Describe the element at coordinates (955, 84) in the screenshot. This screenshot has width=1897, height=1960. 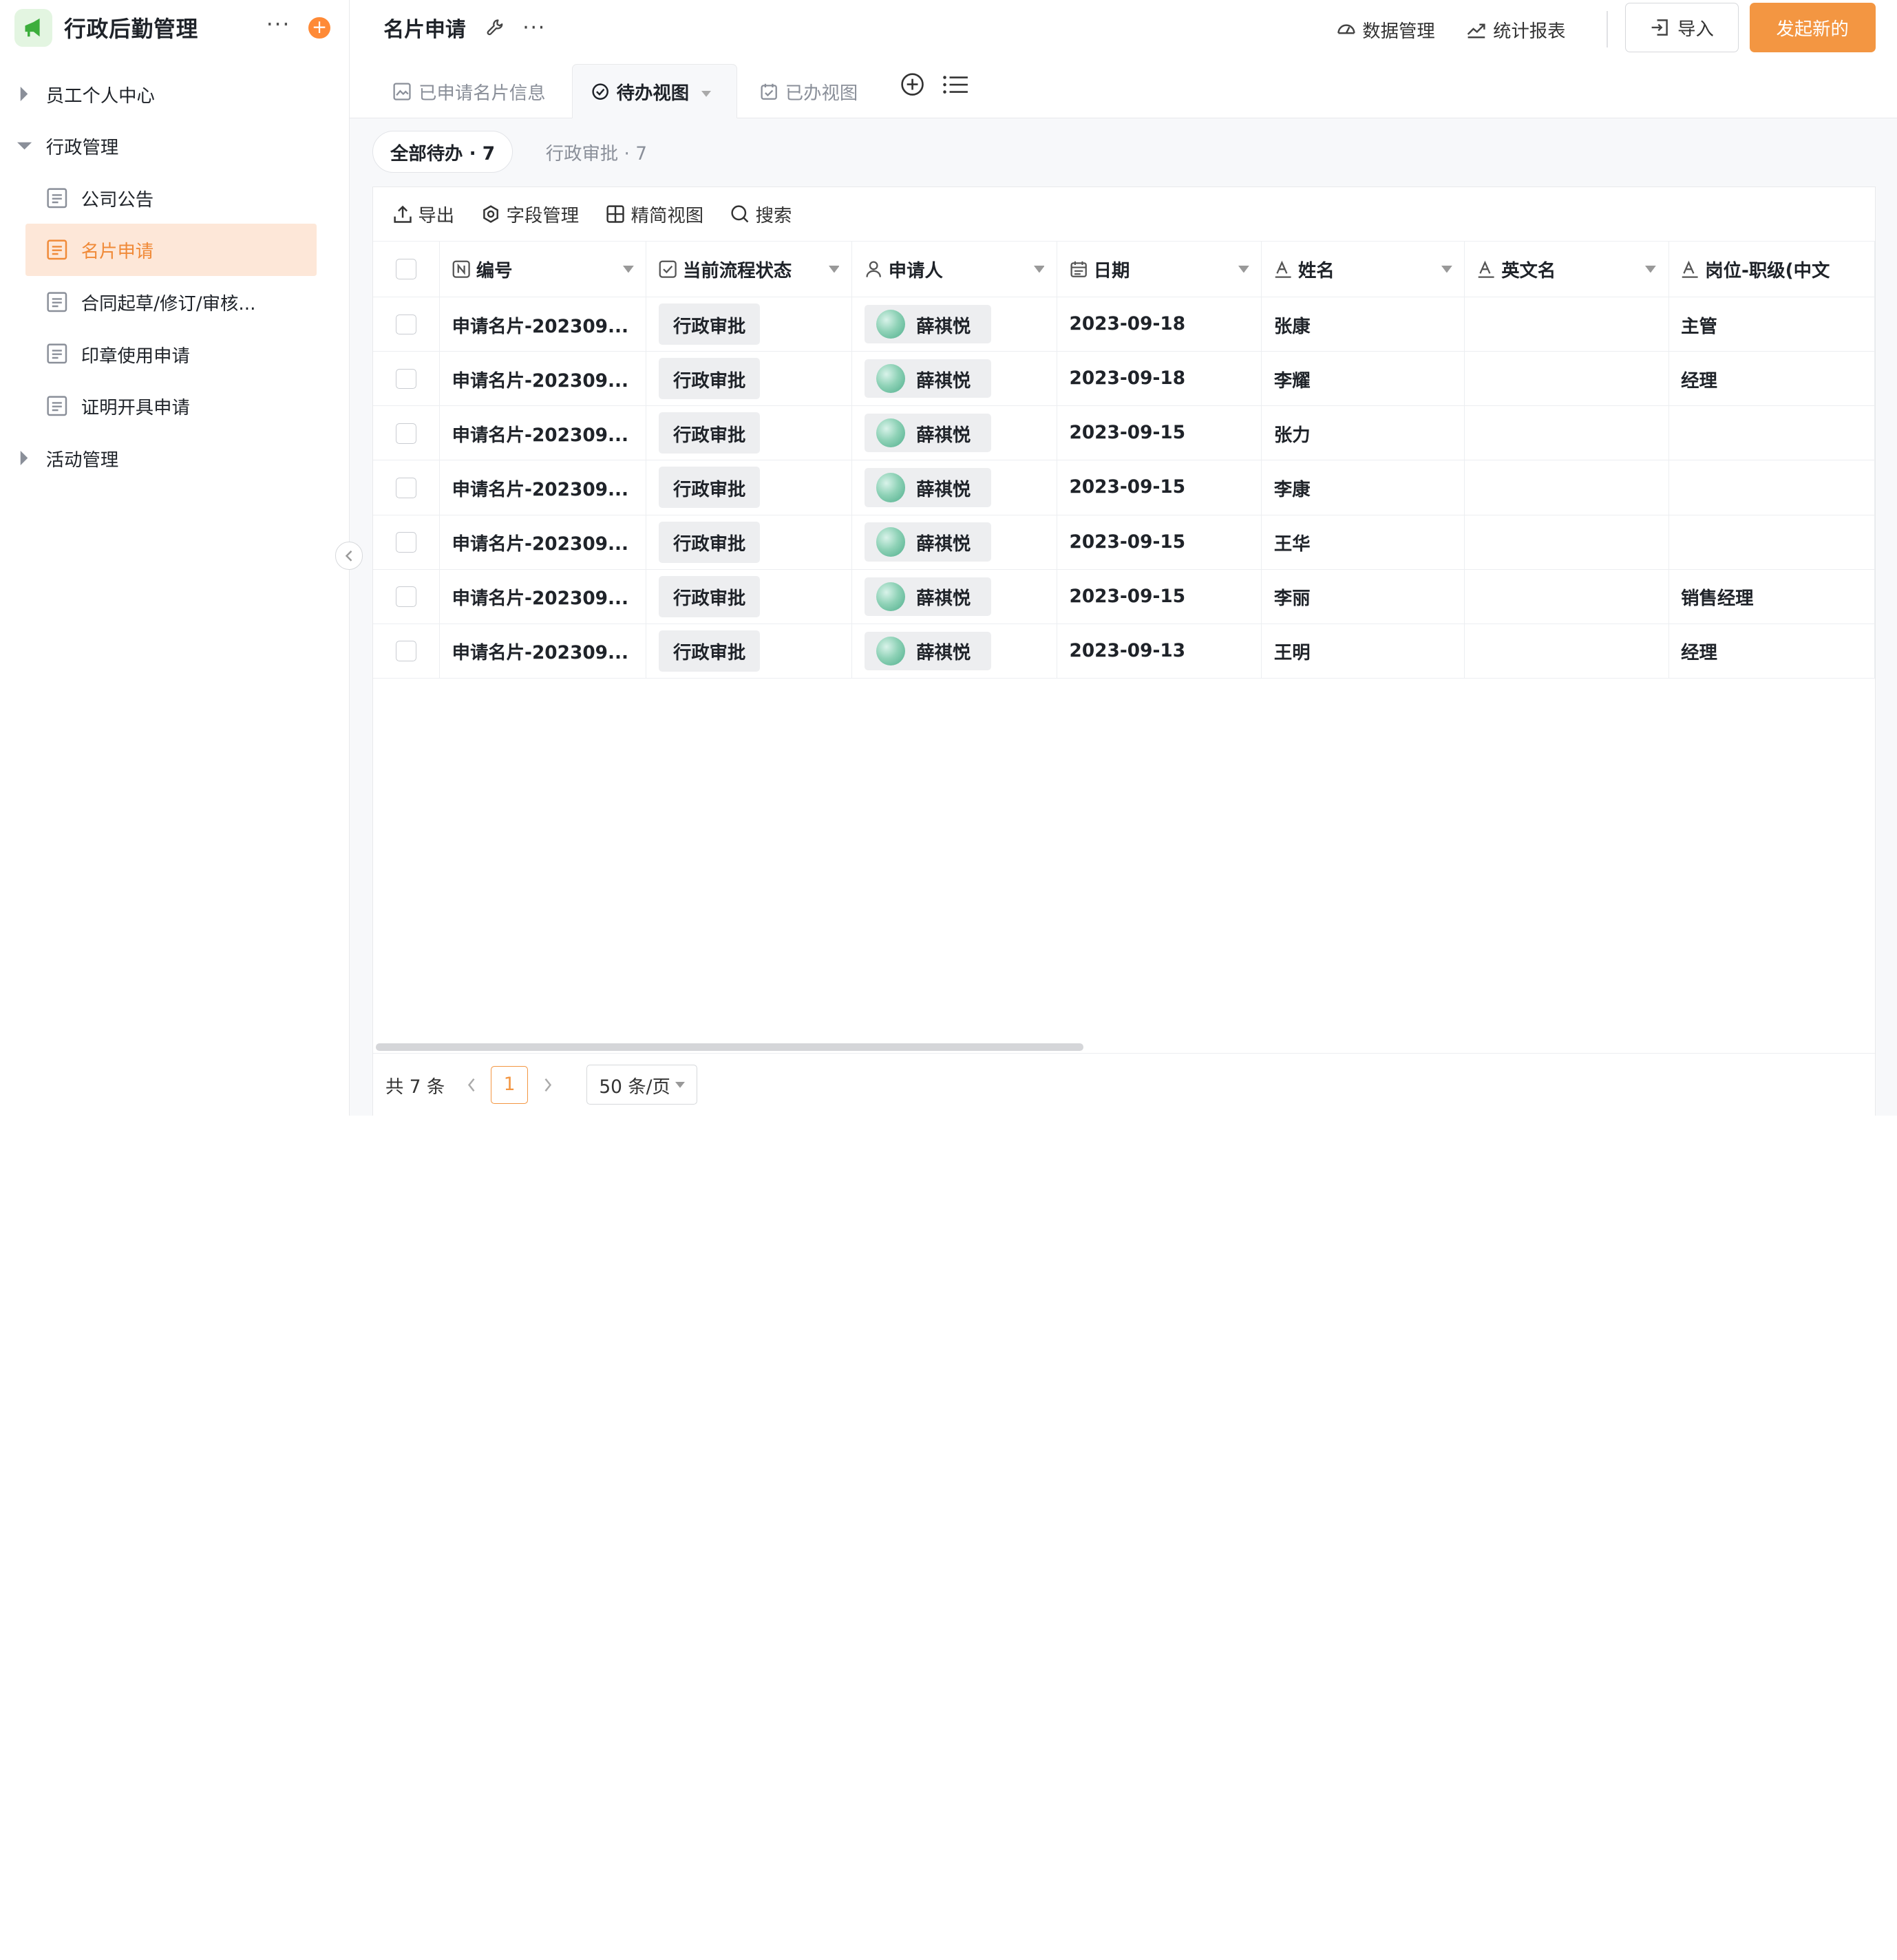
I see `view-list-icon` at that location.